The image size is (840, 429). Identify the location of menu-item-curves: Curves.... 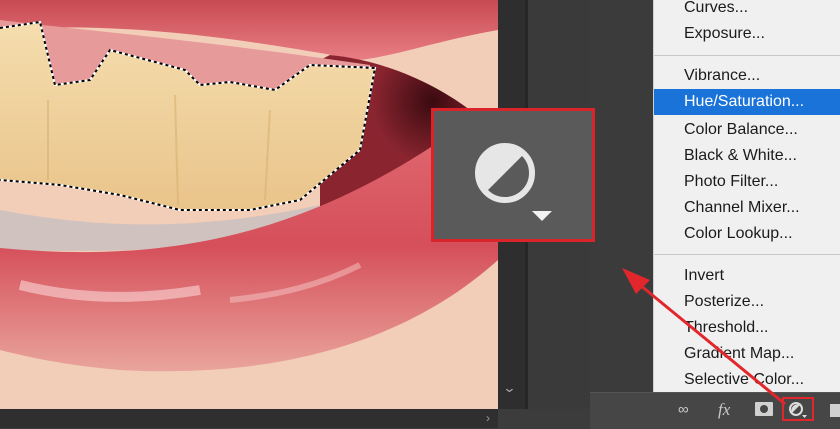
(747, 10).